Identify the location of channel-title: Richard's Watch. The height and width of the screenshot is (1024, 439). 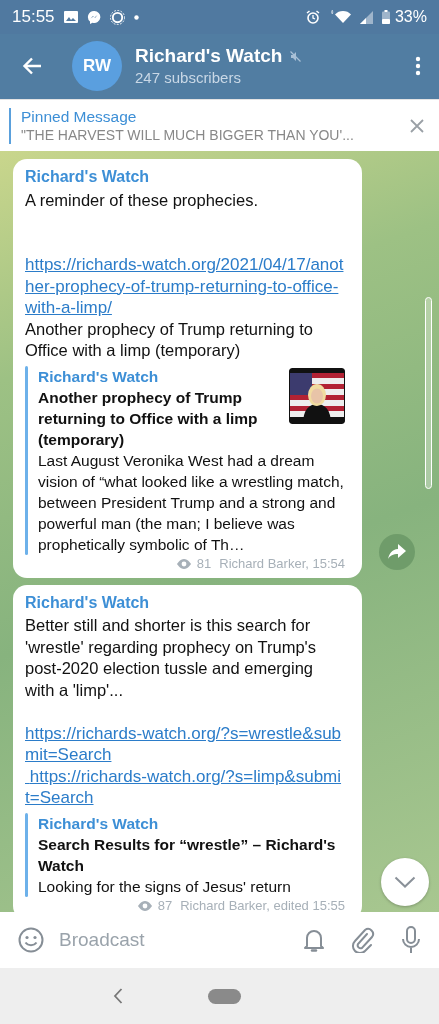
(209, 56).